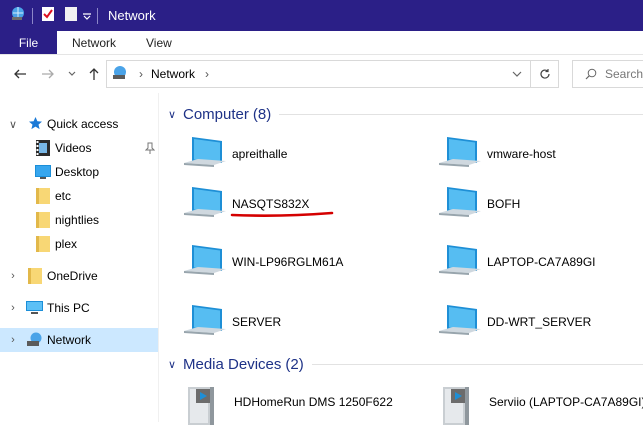 Image resolution: width=643 pixels, height=428 pixels. Describe the element at coordinates (290, 261) in the screenshot. I see `computer-item: WIN-LP96RGLM61A` at that location.